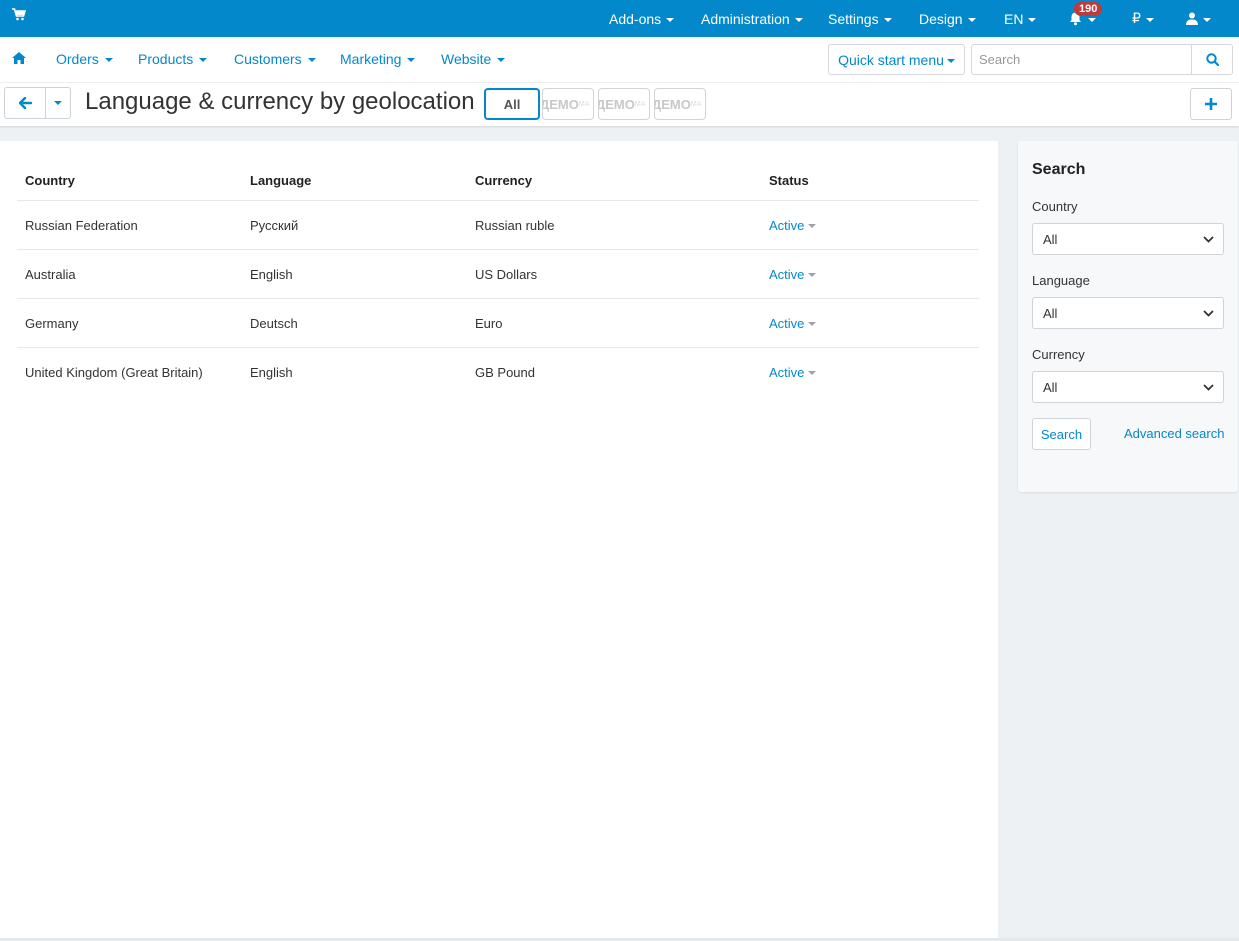  What do you see at coordinates (1050, 239) in the screenshot?
I see `country-filter-value: All` at bounding box center [1050, 239].